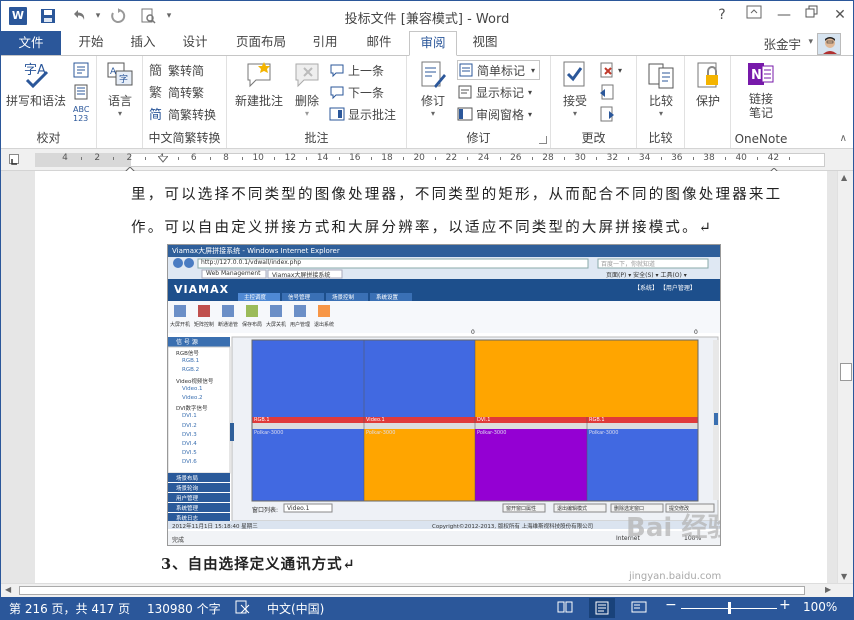  I want to click on linked-notes-button: N 链接 笔记, so click(761, 90).